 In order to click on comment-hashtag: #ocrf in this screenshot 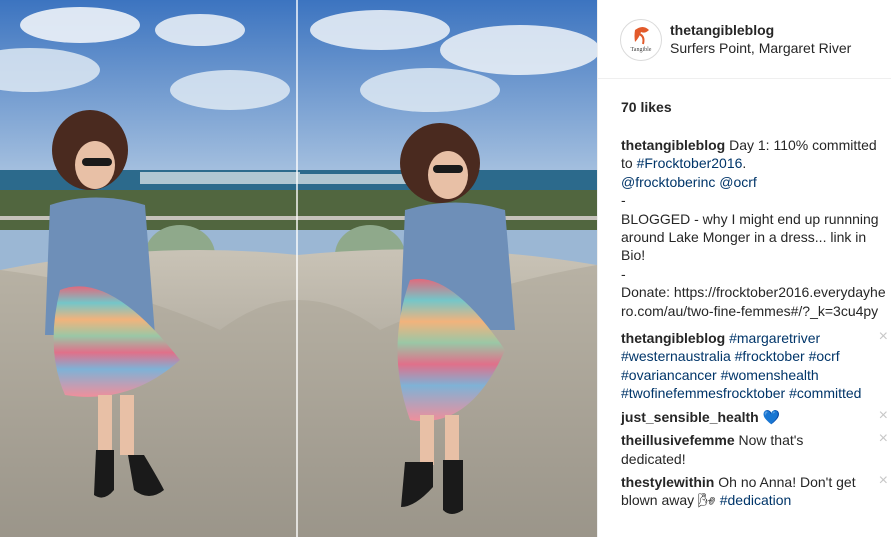, I will do `click(824, 356)`.